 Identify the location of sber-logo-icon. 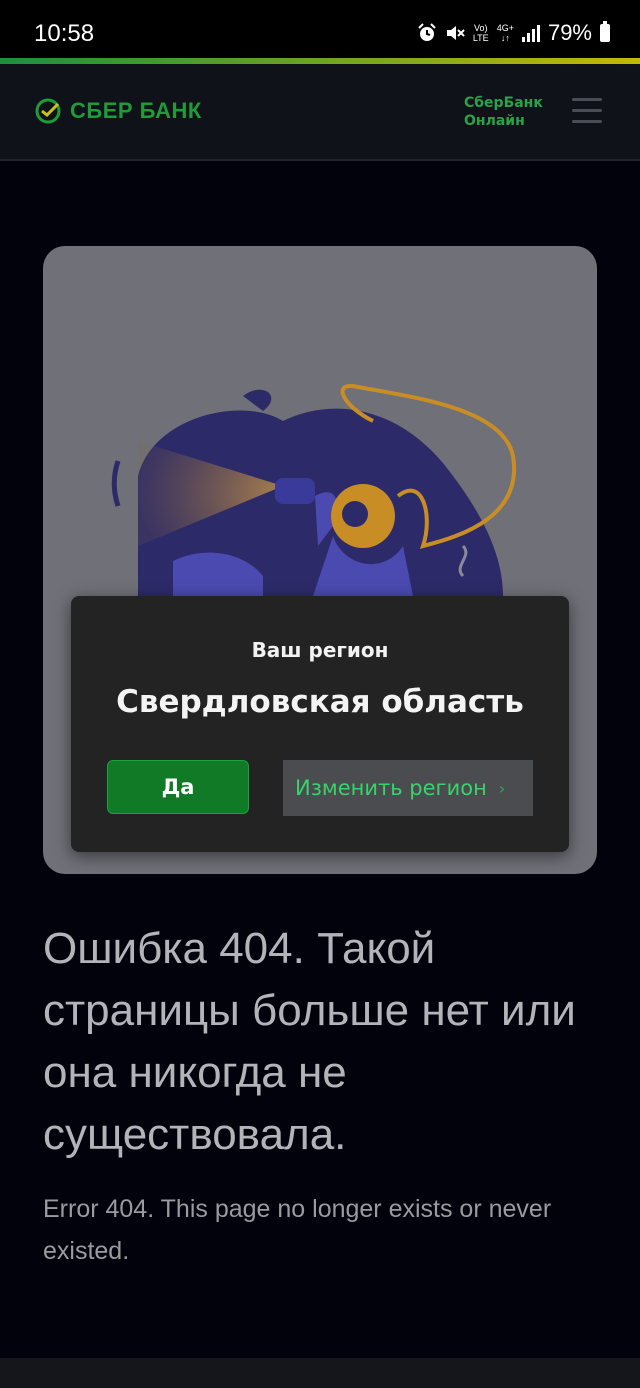
(48, 111).